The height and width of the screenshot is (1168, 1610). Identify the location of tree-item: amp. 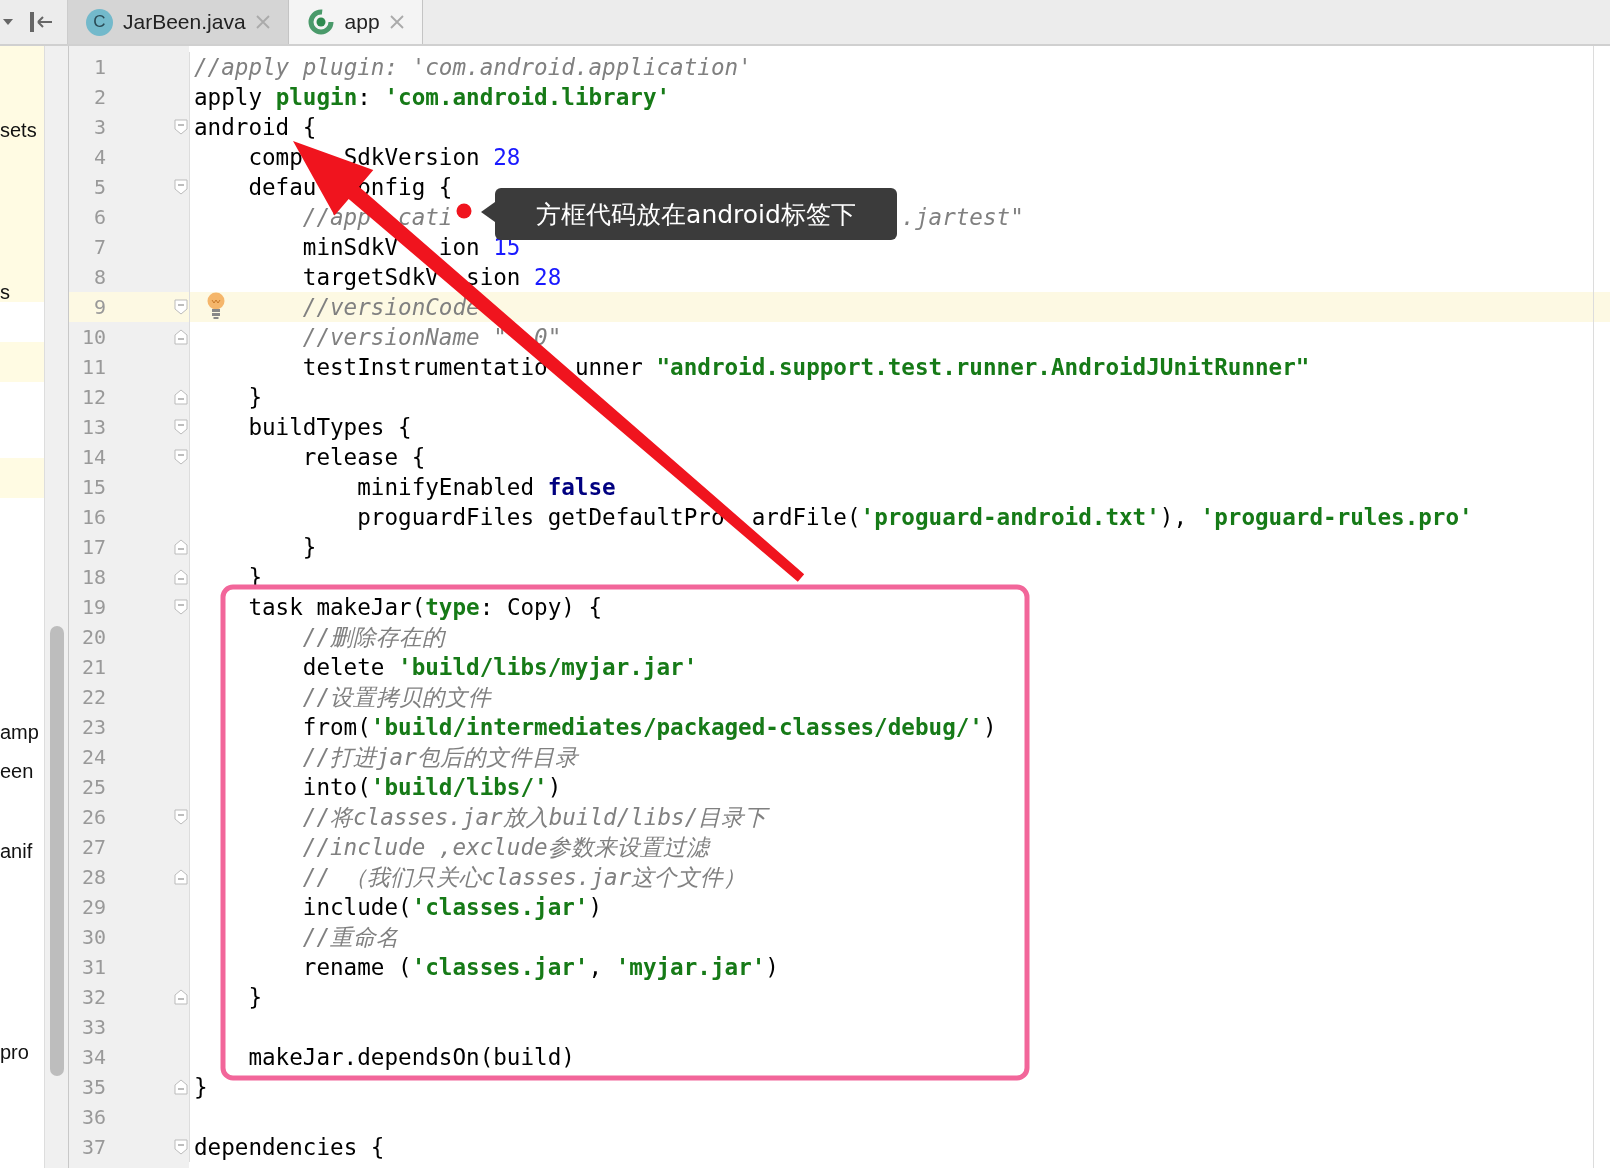
(19, 732).